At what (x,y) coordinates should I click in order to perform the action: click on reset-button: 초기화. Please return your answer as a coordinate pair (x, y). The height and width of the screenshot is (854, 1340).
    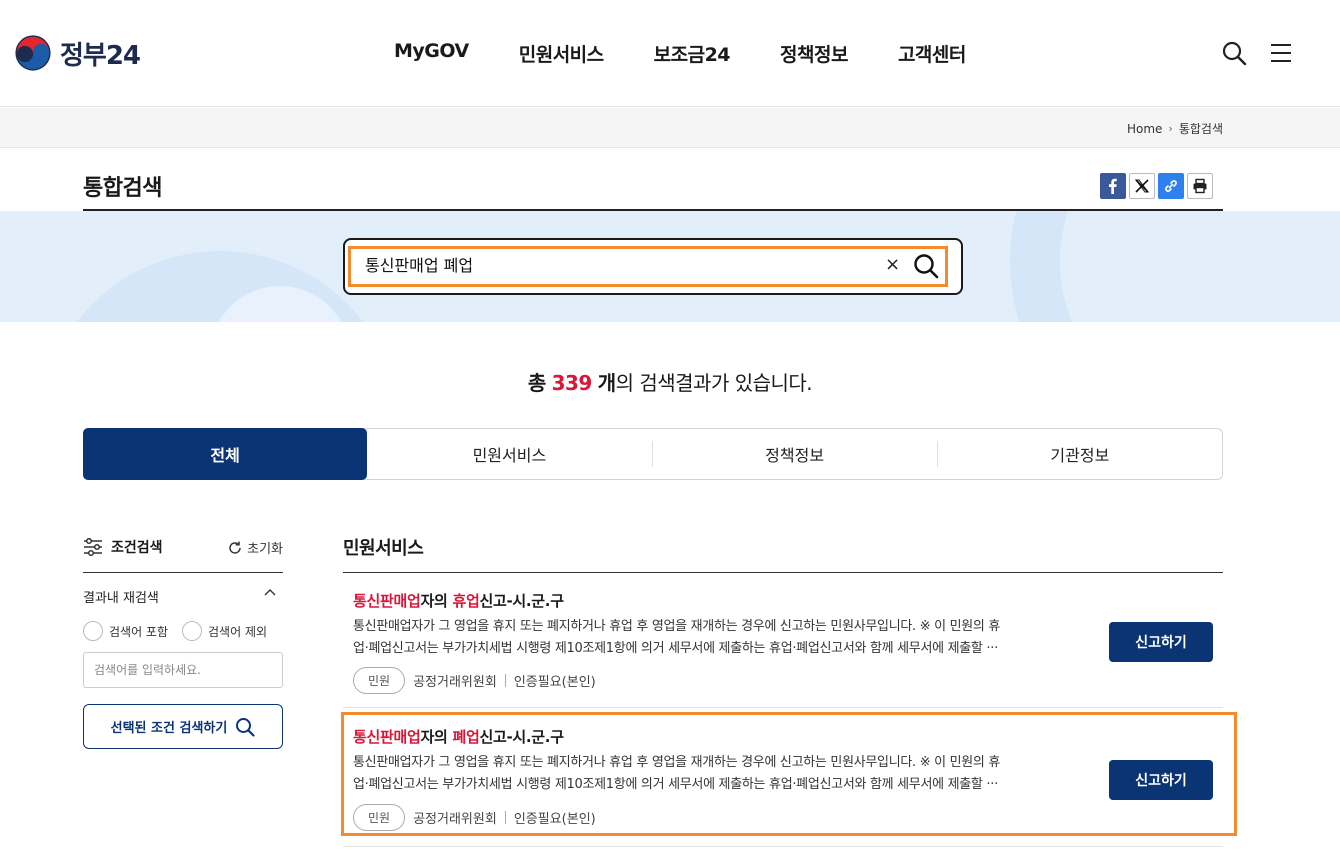
    Looking at the image, I should click on (255, 547).